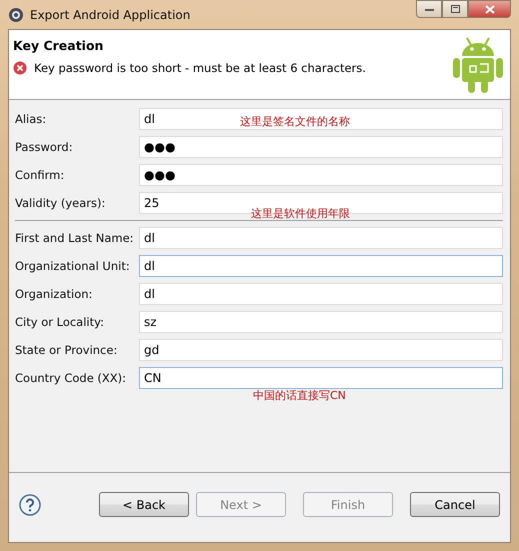  Describe the element at coordinates (455, 504) in the screenshot. I see `cancel-button: Cancel` at that location.